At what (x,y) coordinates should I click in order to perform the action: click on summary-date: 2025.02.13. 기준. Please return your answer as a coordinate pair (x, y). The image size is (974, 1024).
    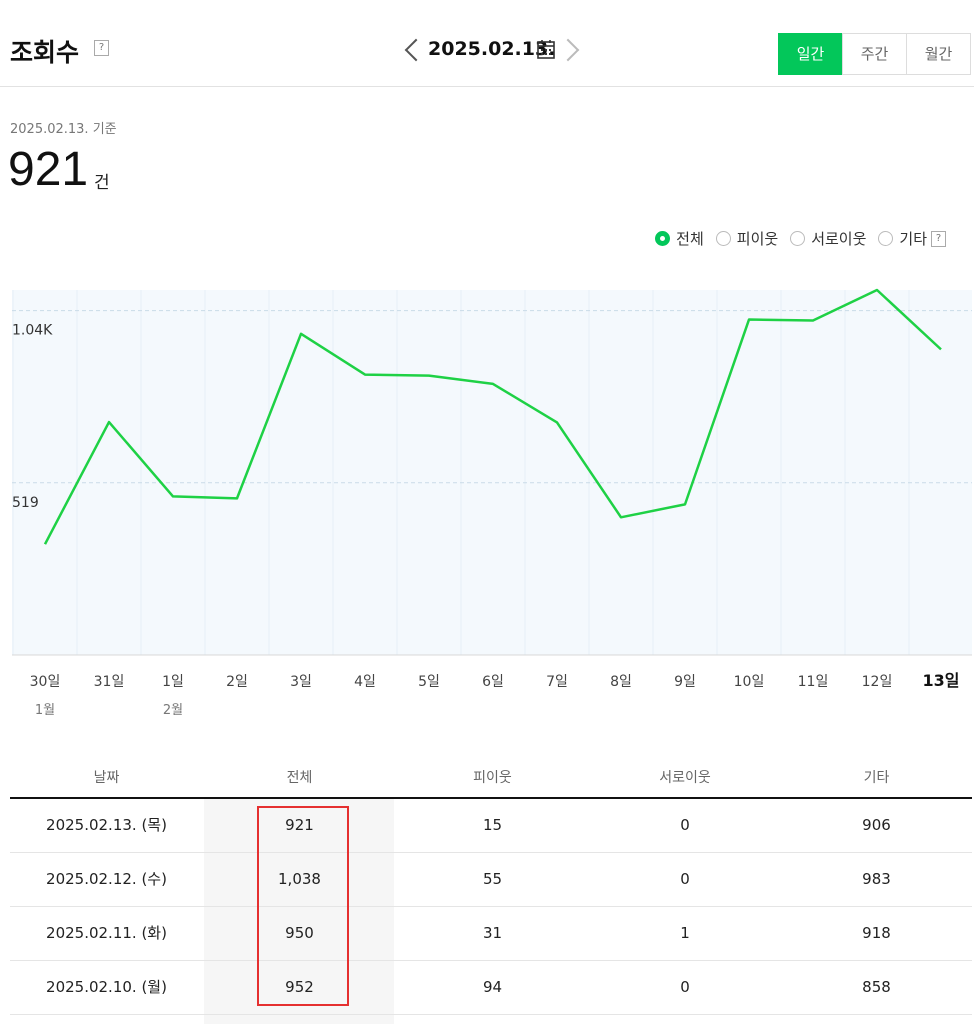
    Looking at the image, I should click on (63, 129).